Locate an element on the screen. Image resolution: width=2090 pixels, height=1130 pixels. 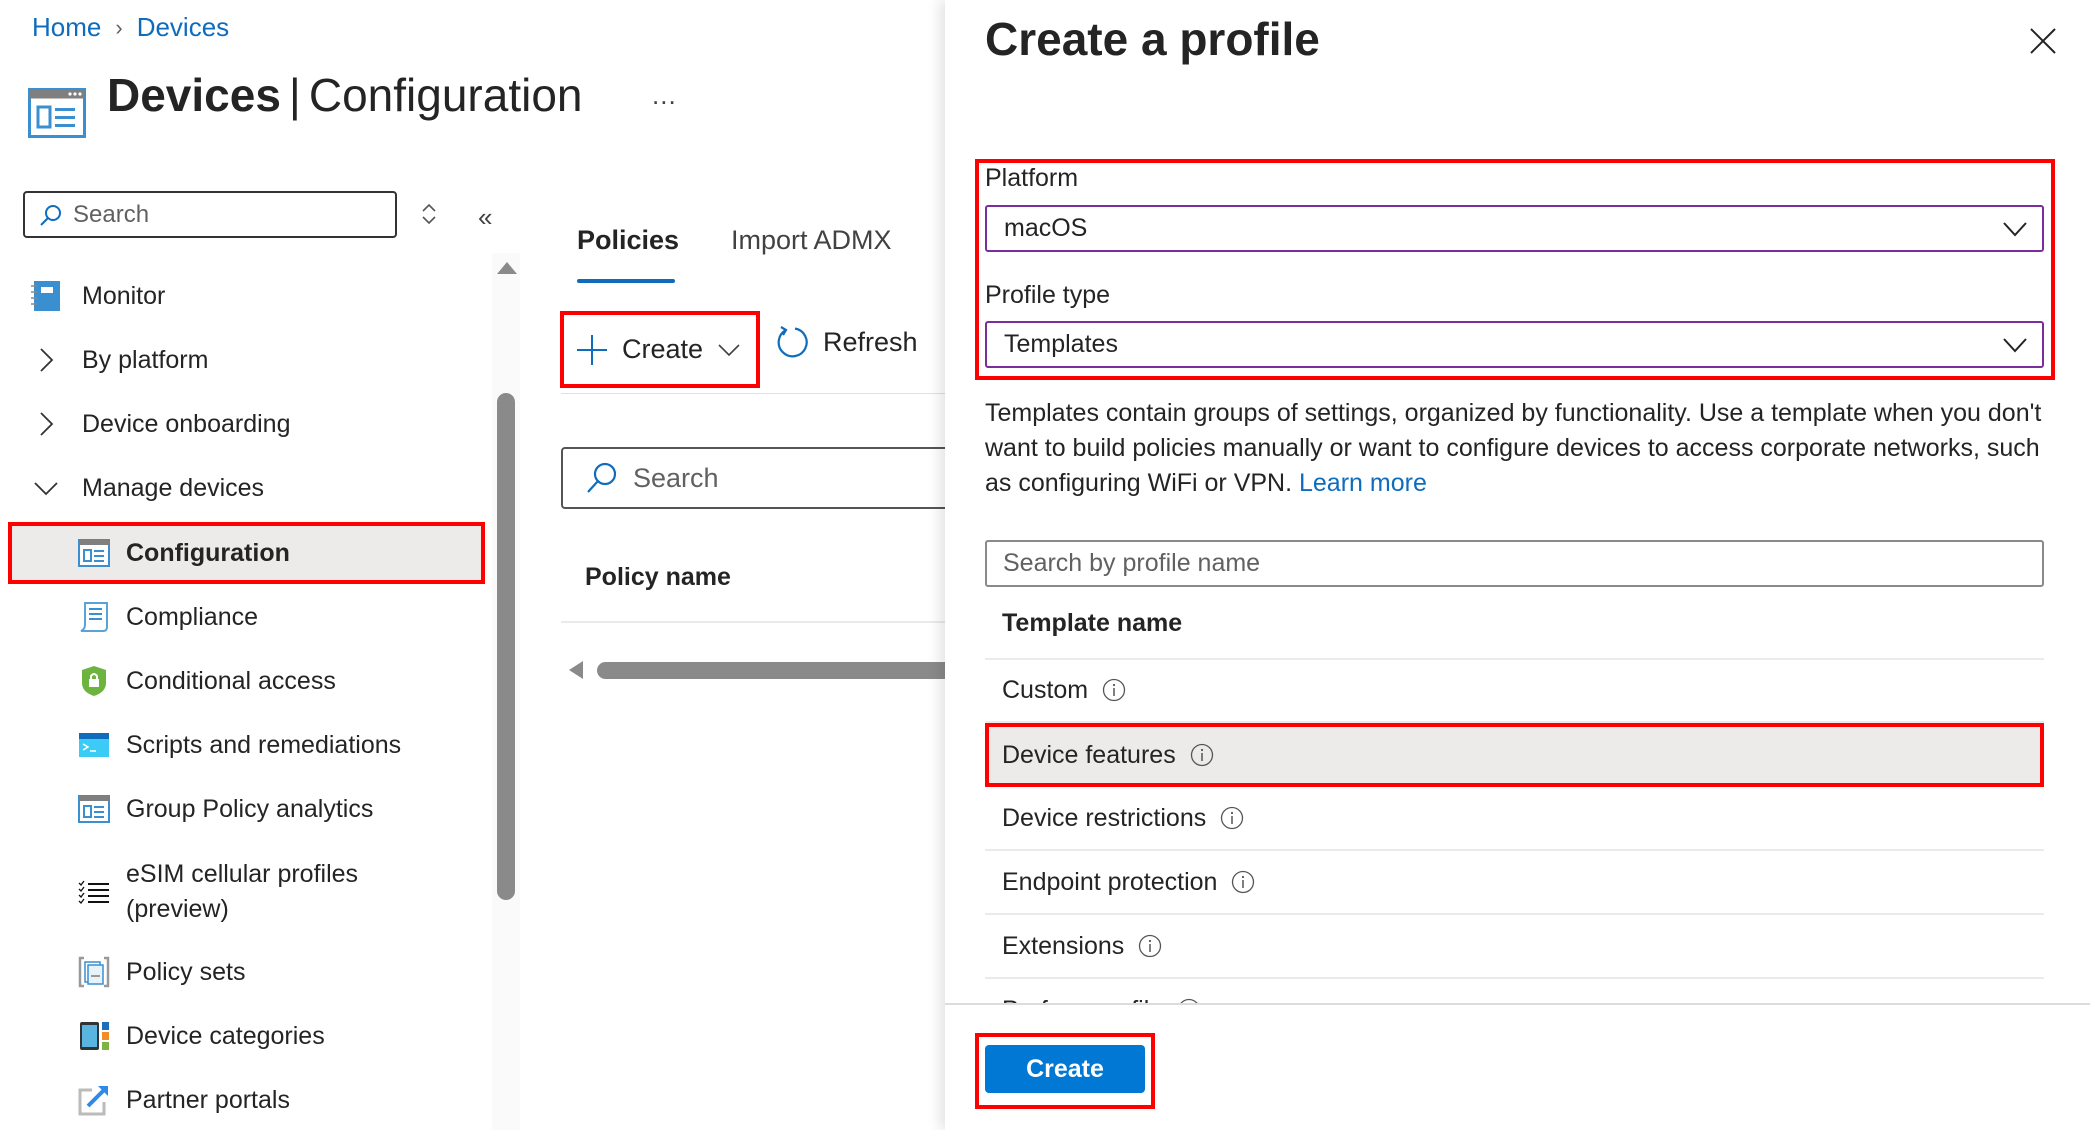
search-icon is located at coordinates (602, 477).